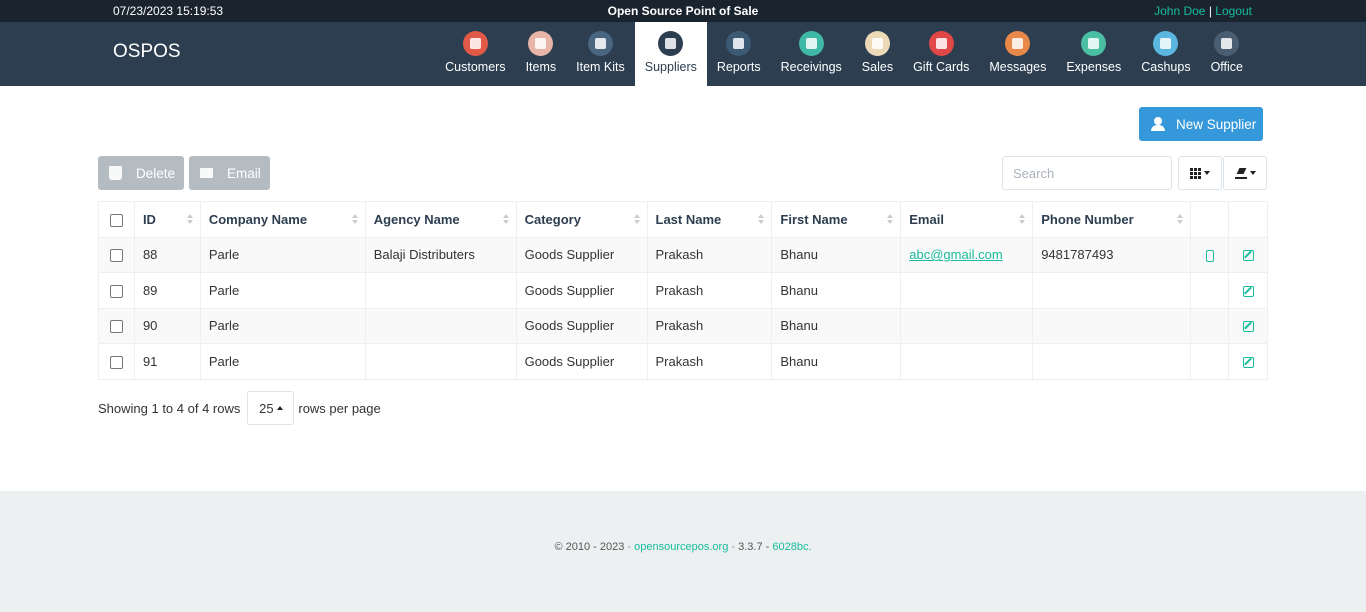 The image size is (1366, 612). What do you see at coordinates (671, 43) in the screenshot?
I see `suppliers-icon-glyph` at bounding box center [671, 43].